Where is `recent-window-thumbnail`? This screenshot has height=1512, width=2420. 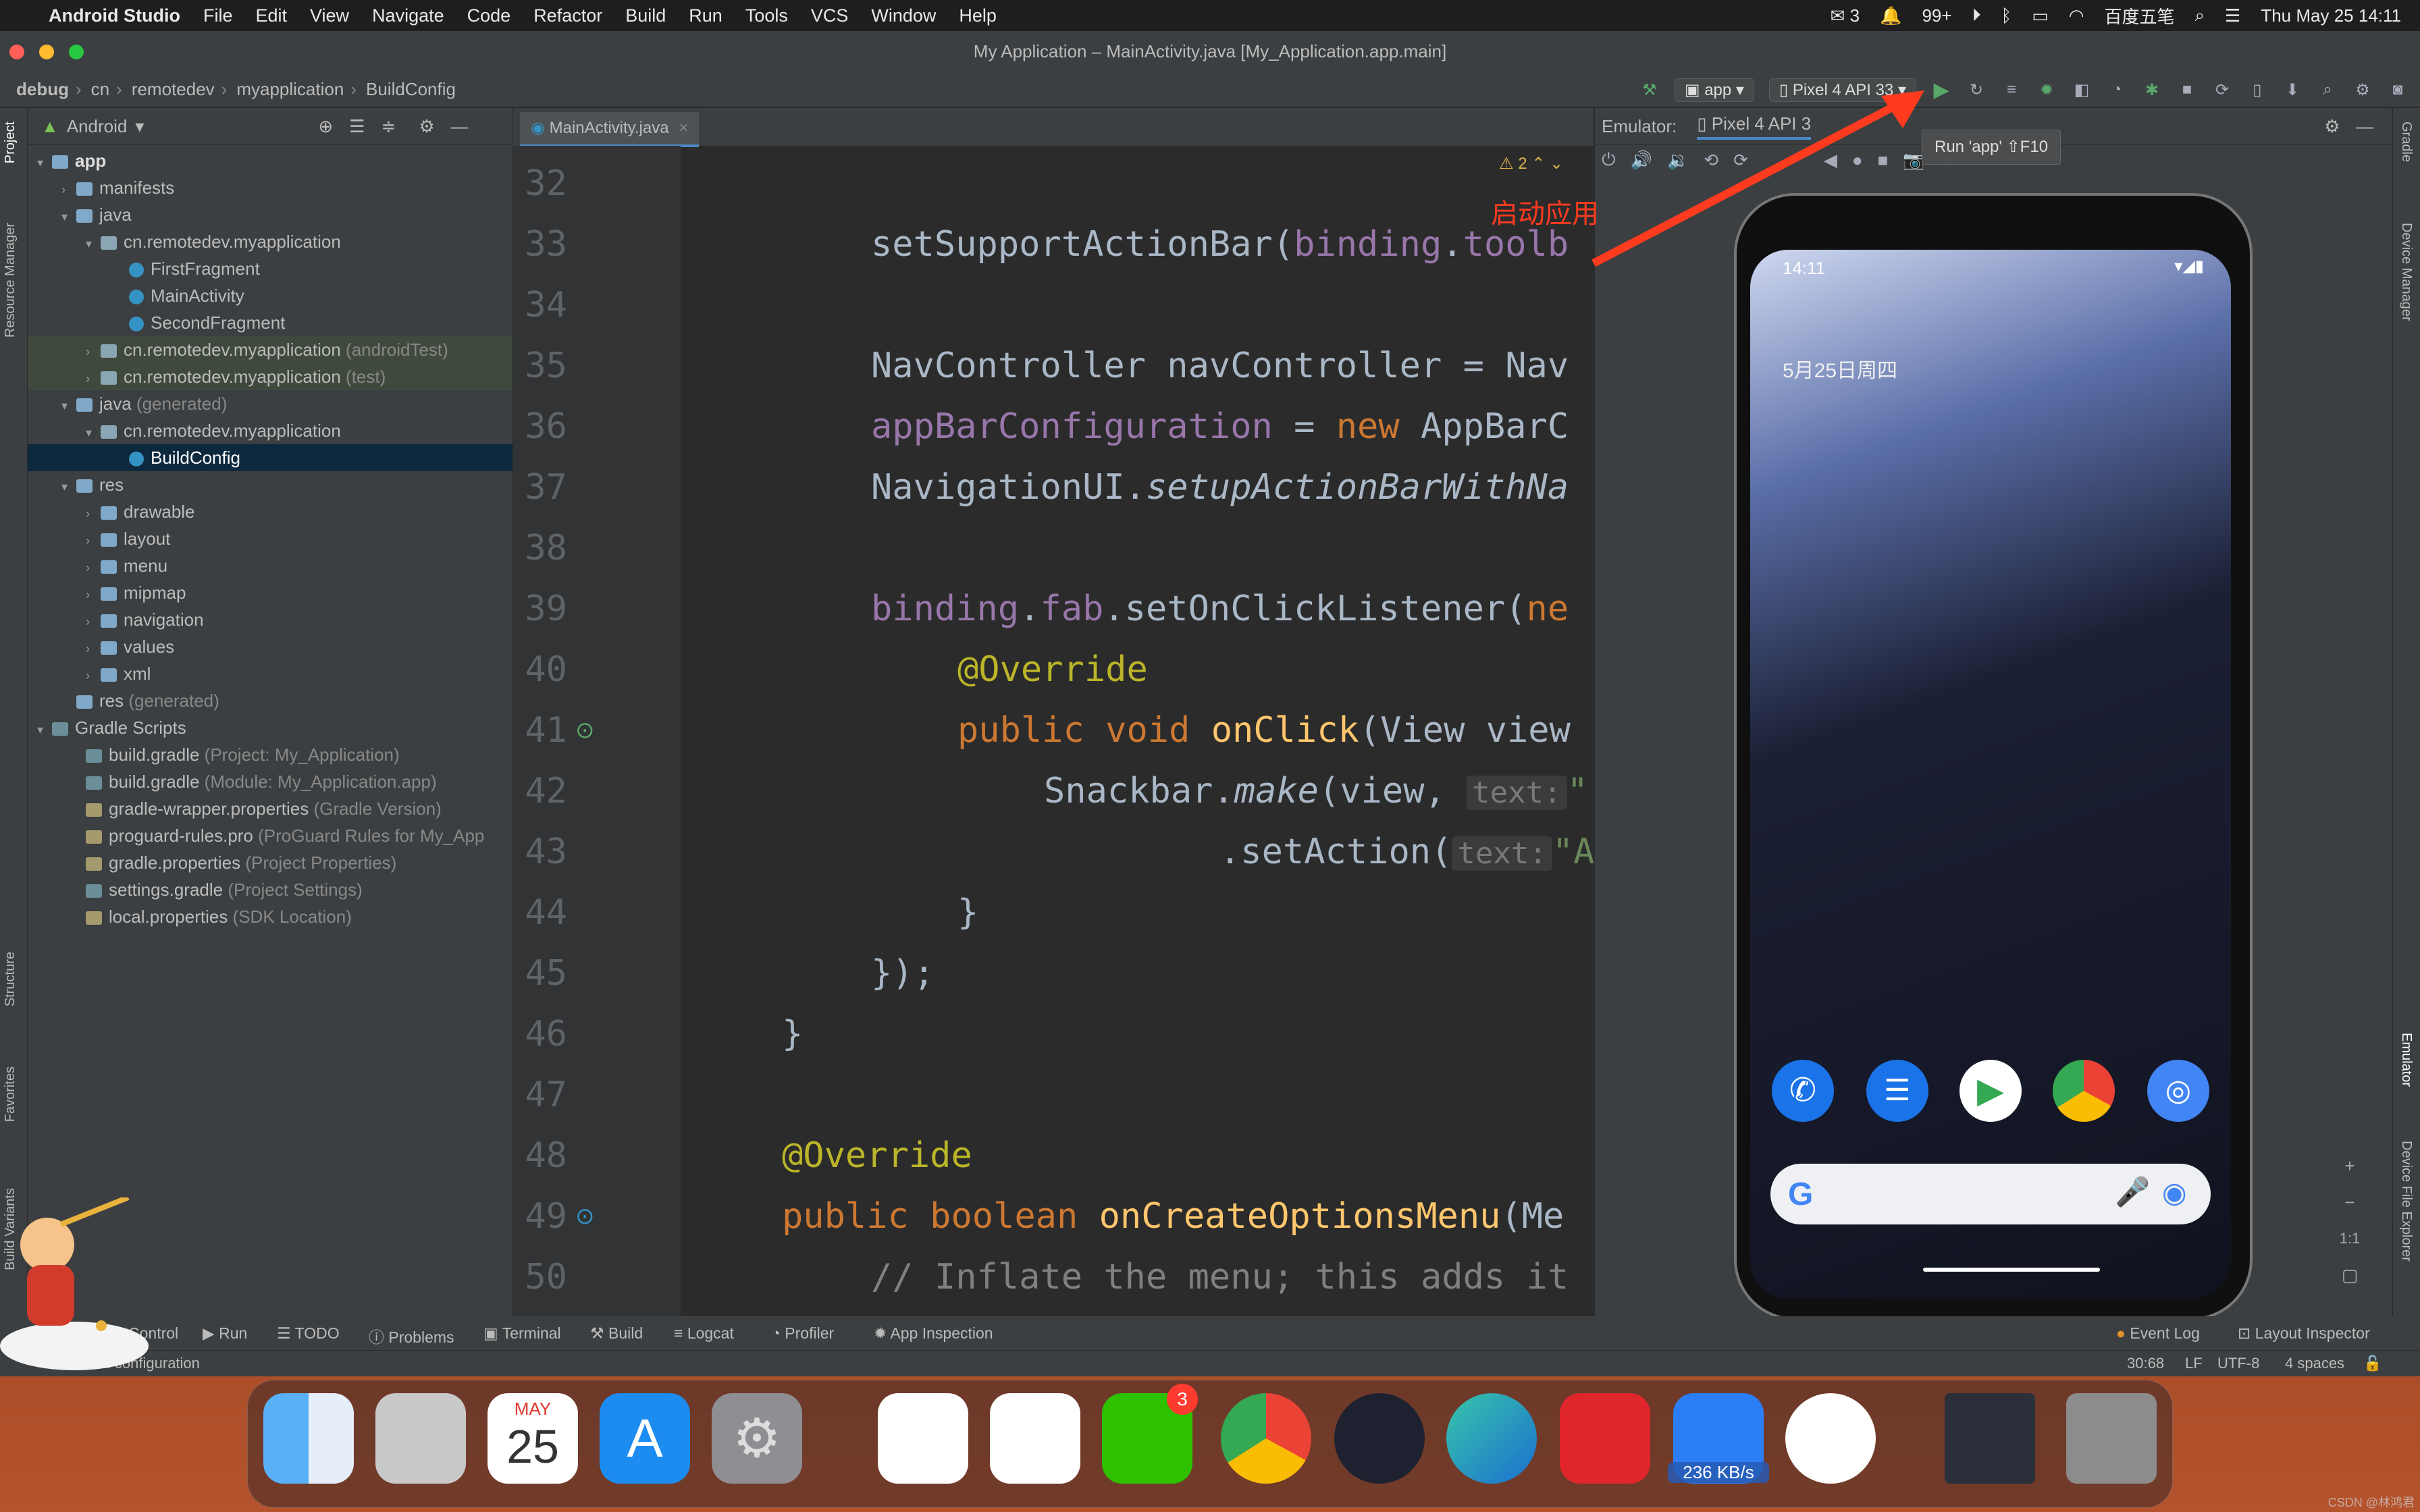 recent-window-thumbnail is located at coordinates (1990, 1438).